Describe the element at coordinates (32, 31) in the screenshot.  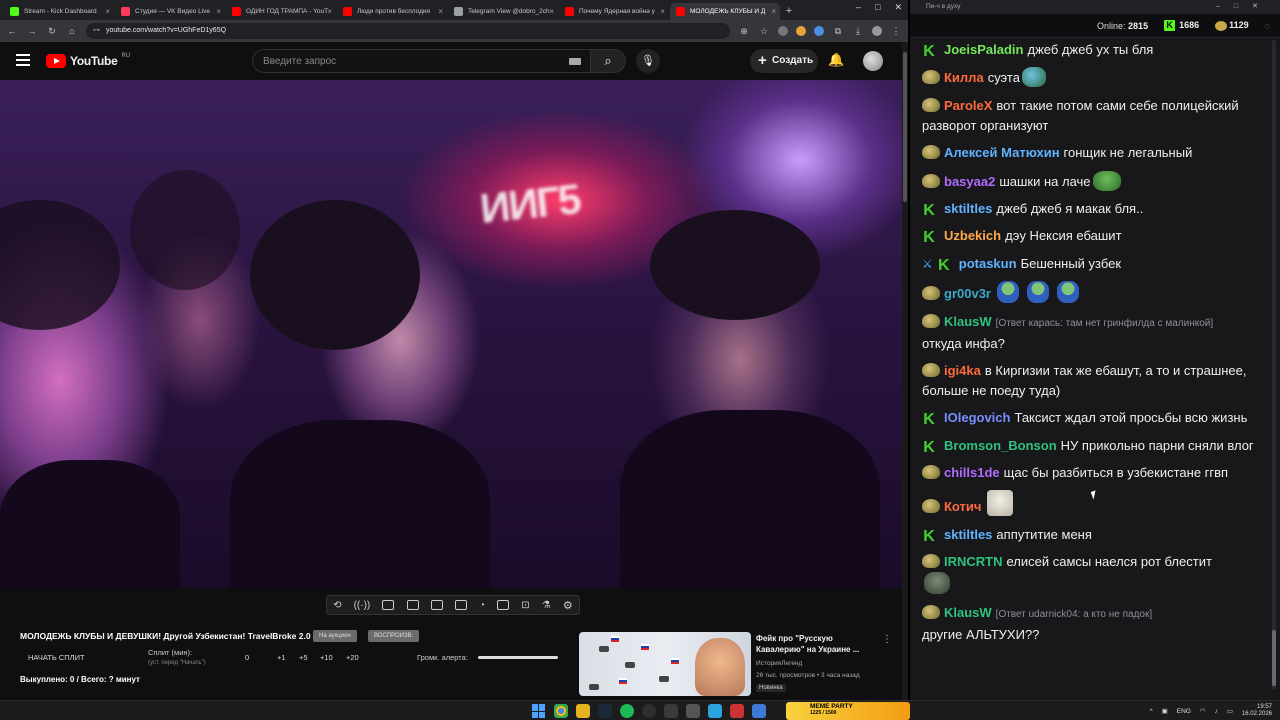
I see `forward-icon: →` at that location.